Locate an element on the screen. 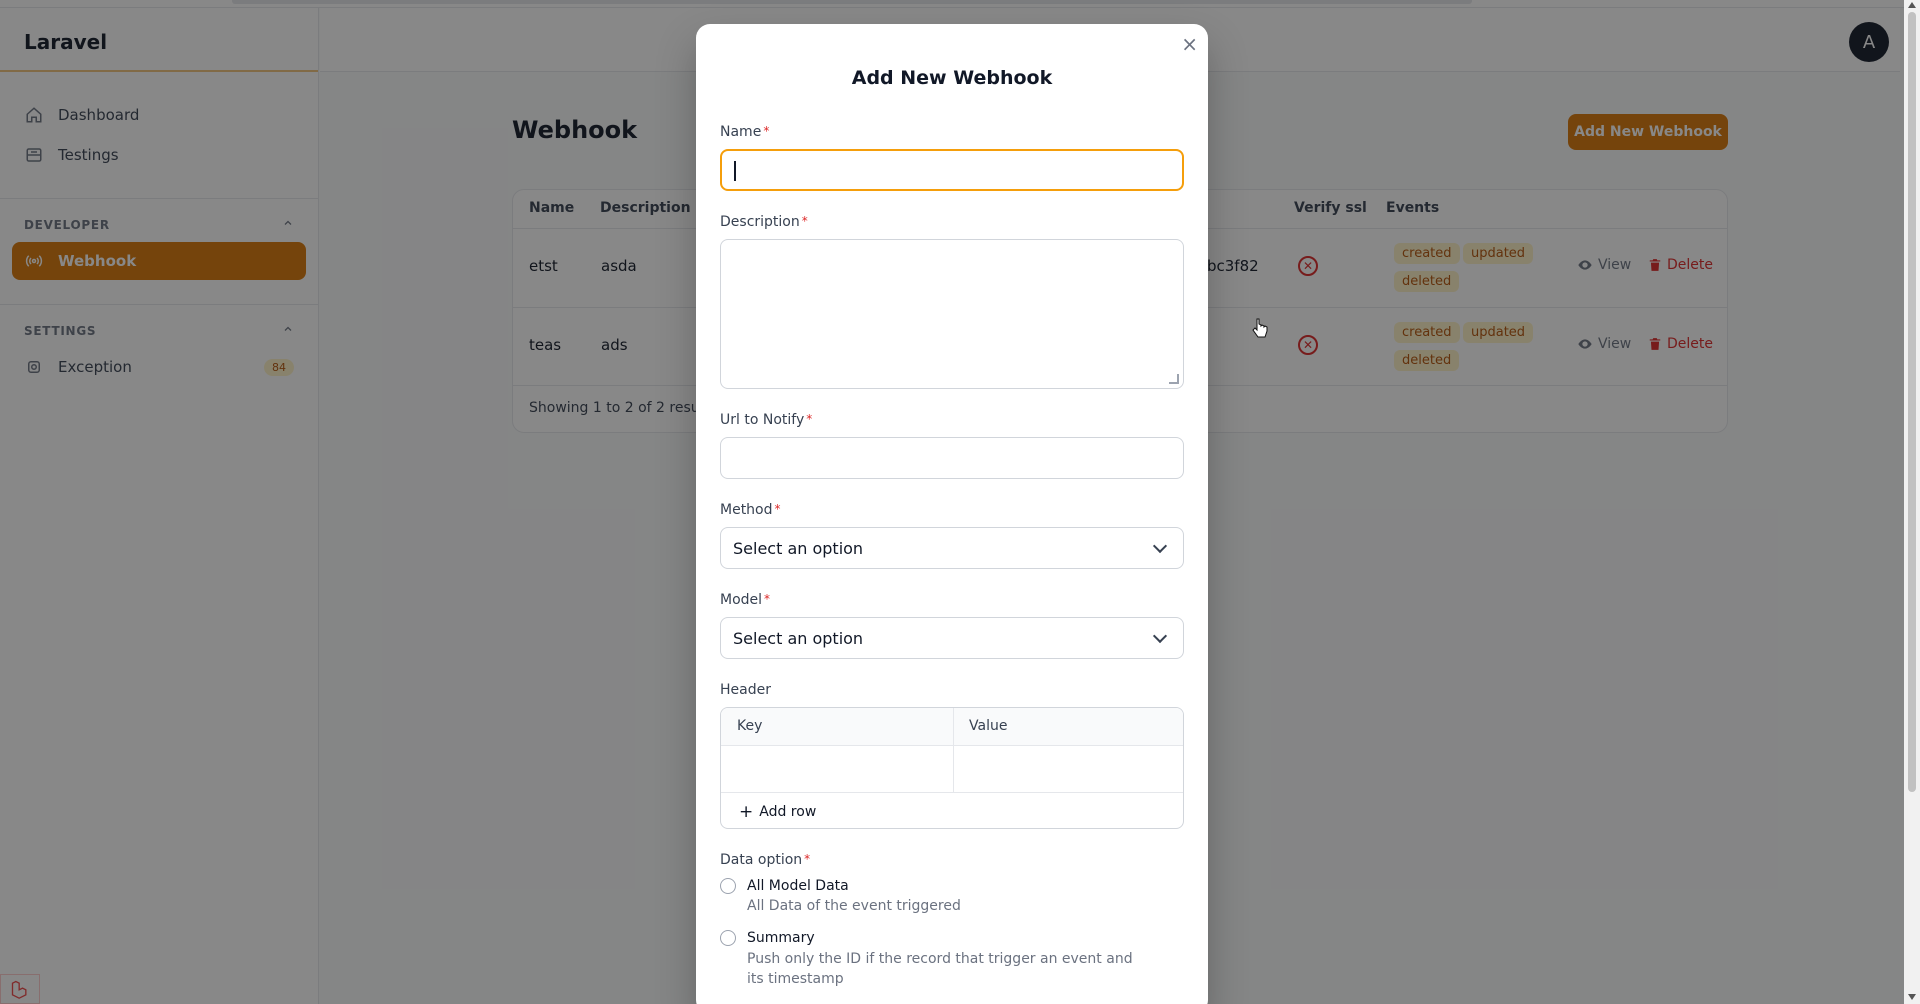 The width and height of the screenshot is (1920, 1004). model-select: Select an option is located at coordinates (952, 638).